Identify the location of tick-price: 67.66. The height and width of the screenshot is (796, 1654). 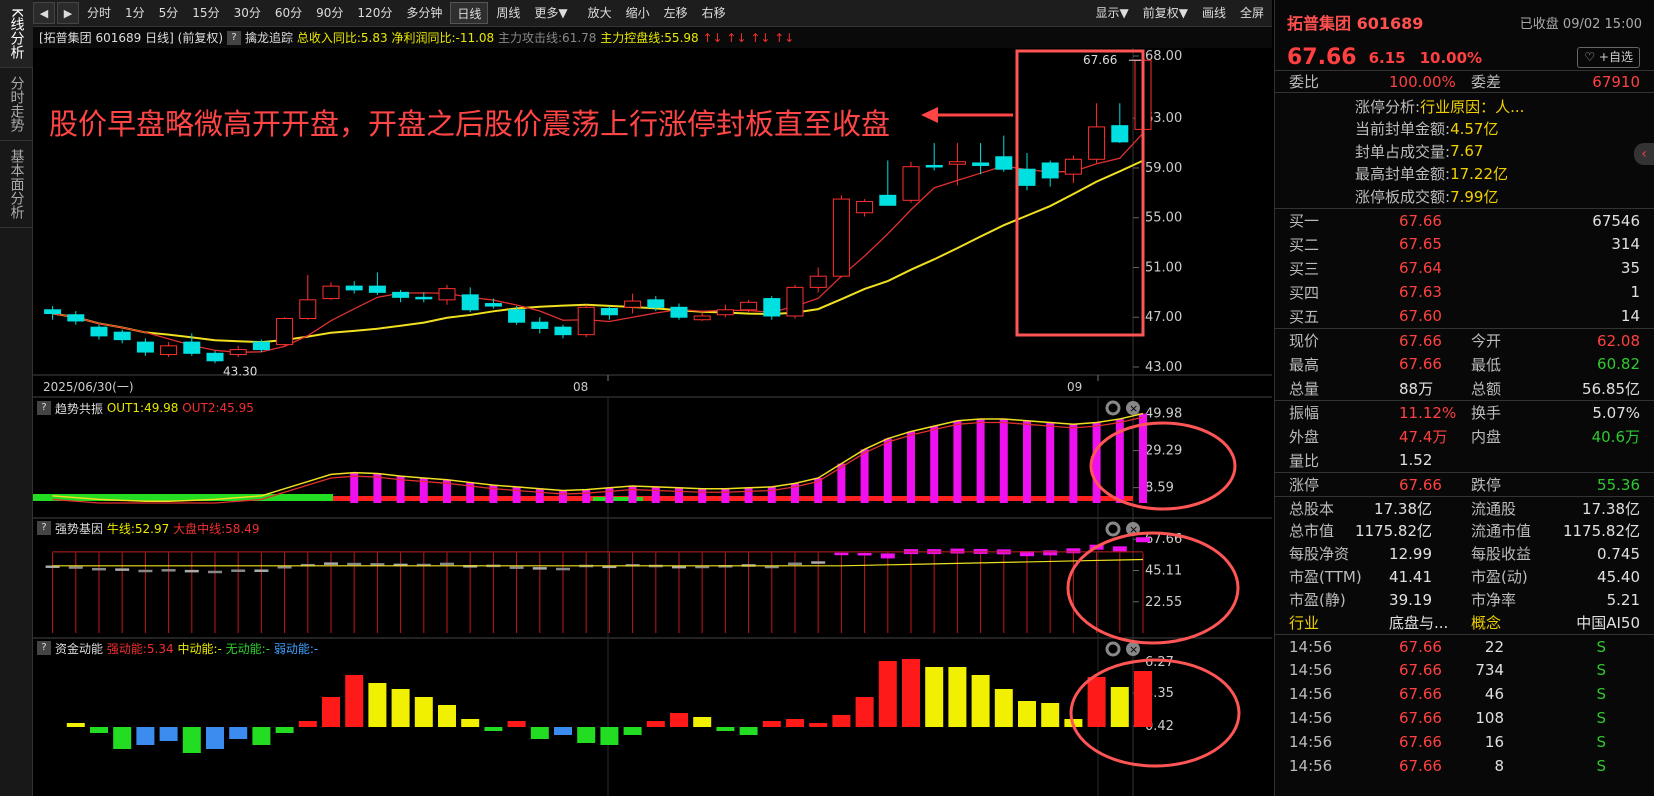
(1420, 766).